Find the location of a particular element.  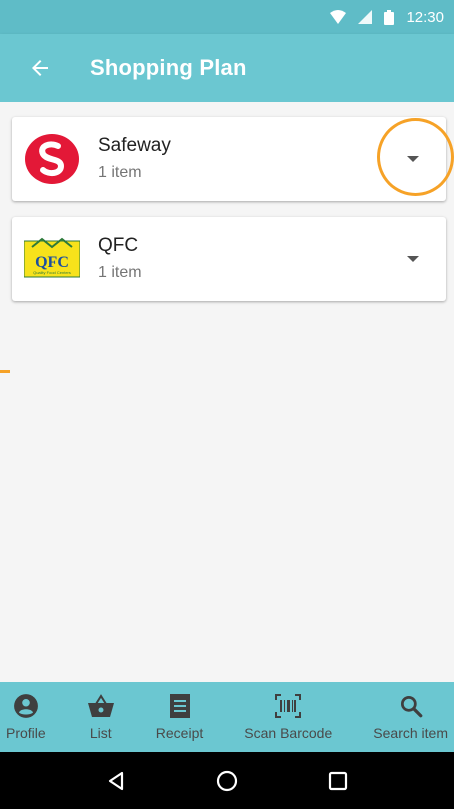

circle-home-icon is located at coordinates (227, 780).